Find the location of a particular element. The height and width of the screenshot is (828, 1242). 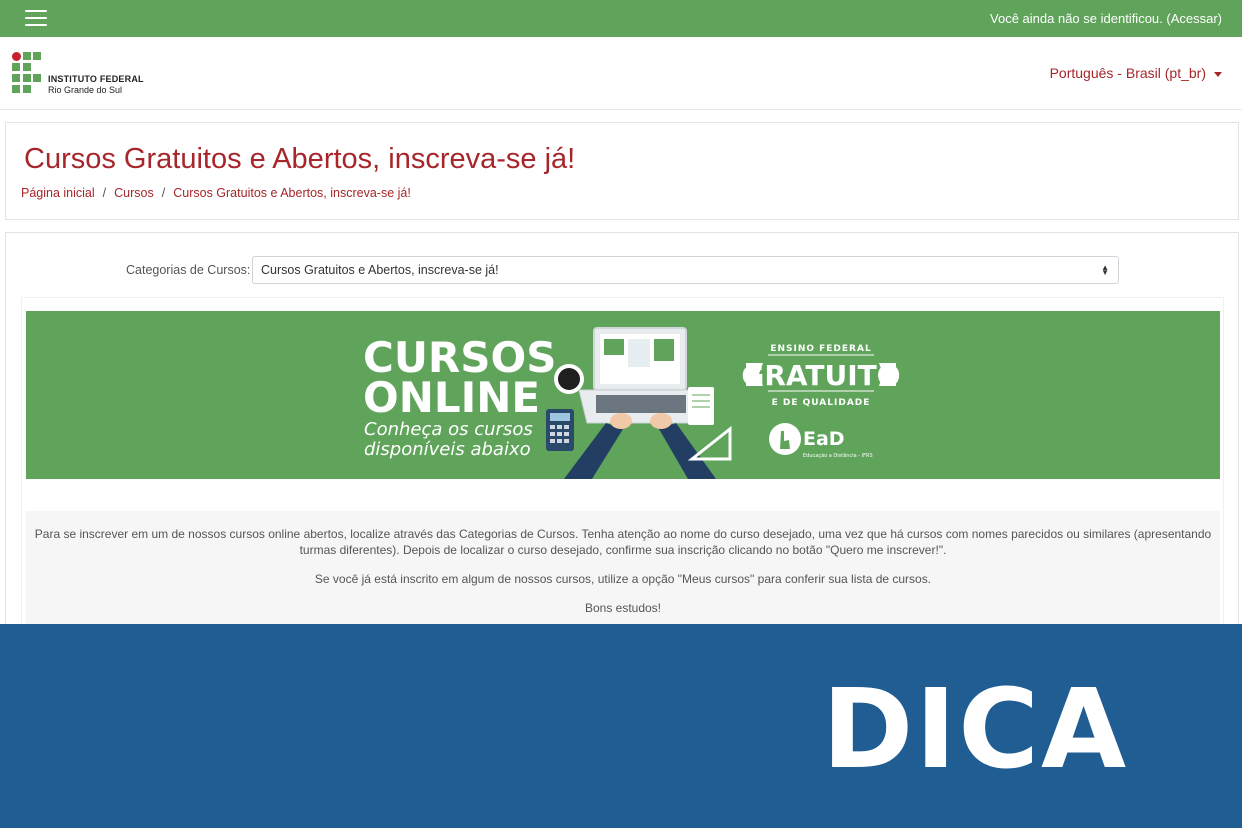

banner-title2: ONLINE is located at coordinates (451, 397).